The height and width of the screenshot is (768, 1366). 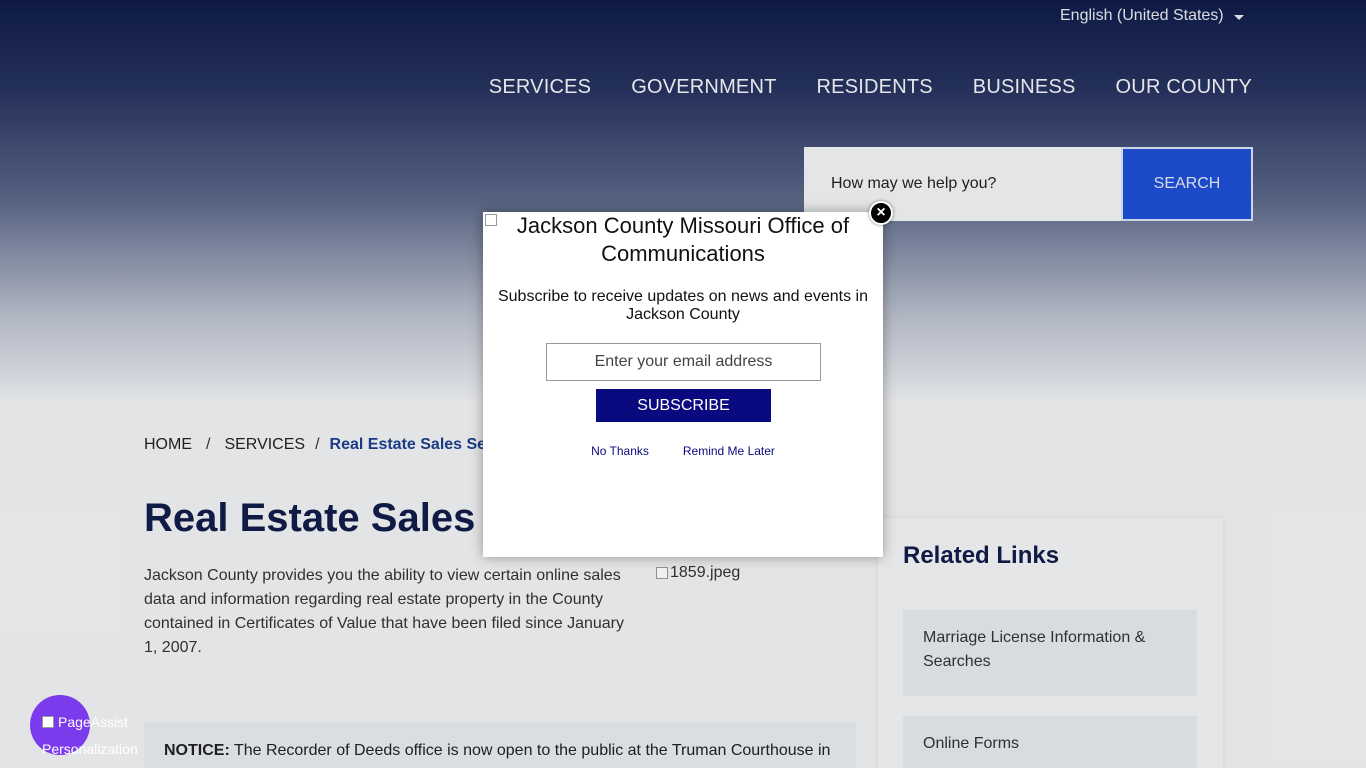 I want to click on email-field, so click(x=683, y=362).